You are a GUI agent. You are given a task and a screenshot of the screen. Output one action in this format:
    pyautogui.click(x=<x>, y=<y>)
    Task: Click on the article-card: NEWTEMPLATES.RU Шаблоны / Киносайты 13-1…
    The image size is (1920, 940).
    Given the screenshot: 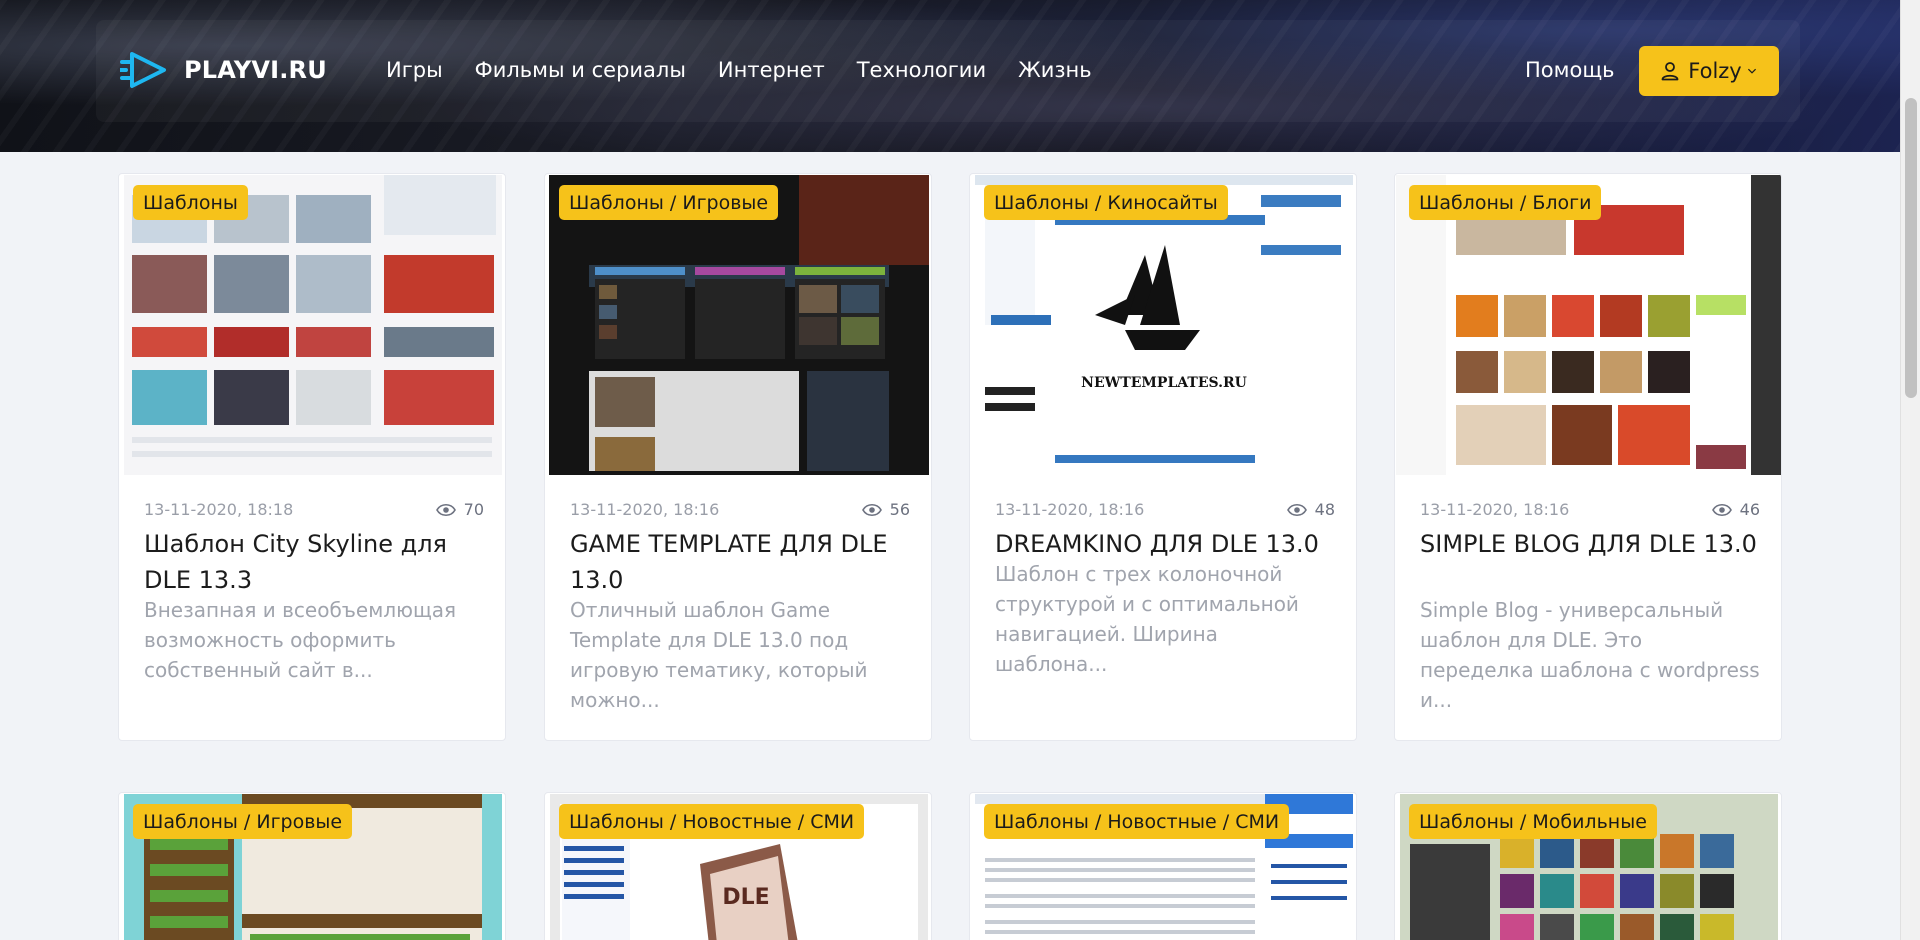 What is the action you would take?
    pyautogui.click(x=1163, y=457)
    